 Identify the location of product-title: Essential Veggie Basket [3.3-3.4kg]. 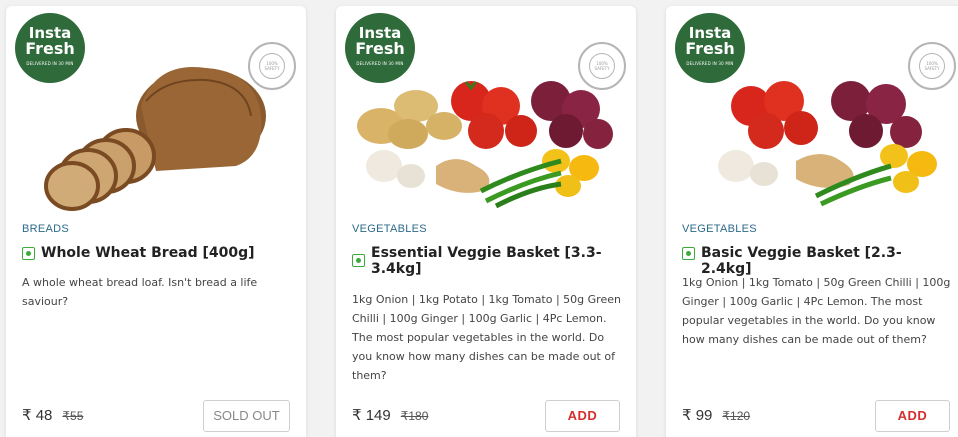
(496, 261).